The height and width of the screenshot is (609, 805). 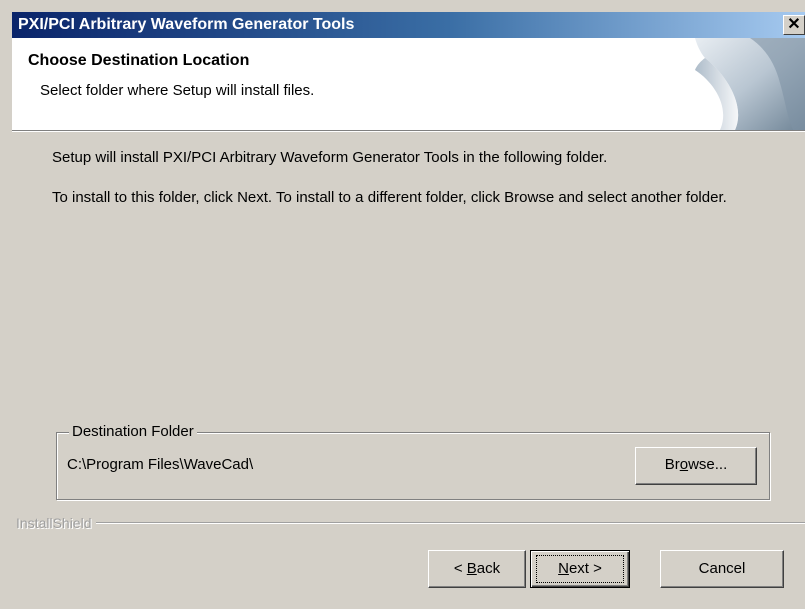 I want to click on next-text-b: ext >, so click(x=585, y=568).